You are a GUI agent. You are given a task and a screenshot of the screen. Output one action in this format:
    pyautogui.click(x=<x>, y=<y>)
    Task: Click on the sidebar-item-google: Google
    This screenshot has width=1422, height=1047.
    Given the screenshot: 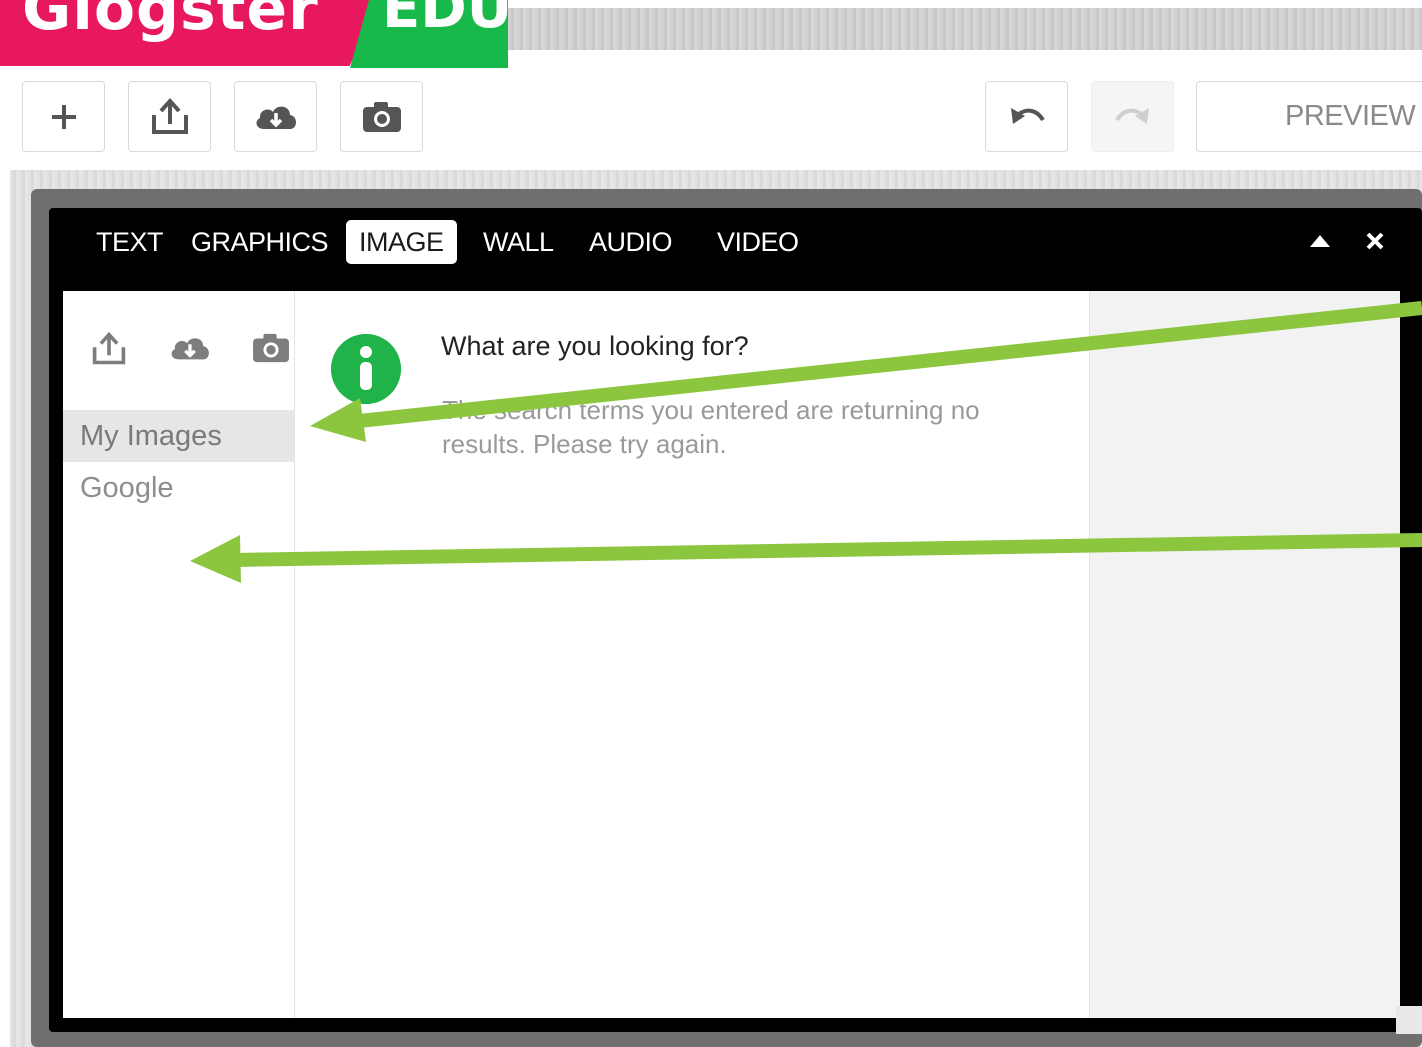 What is the action you would take?
    pyautogui.click(x=178, y=488)
    